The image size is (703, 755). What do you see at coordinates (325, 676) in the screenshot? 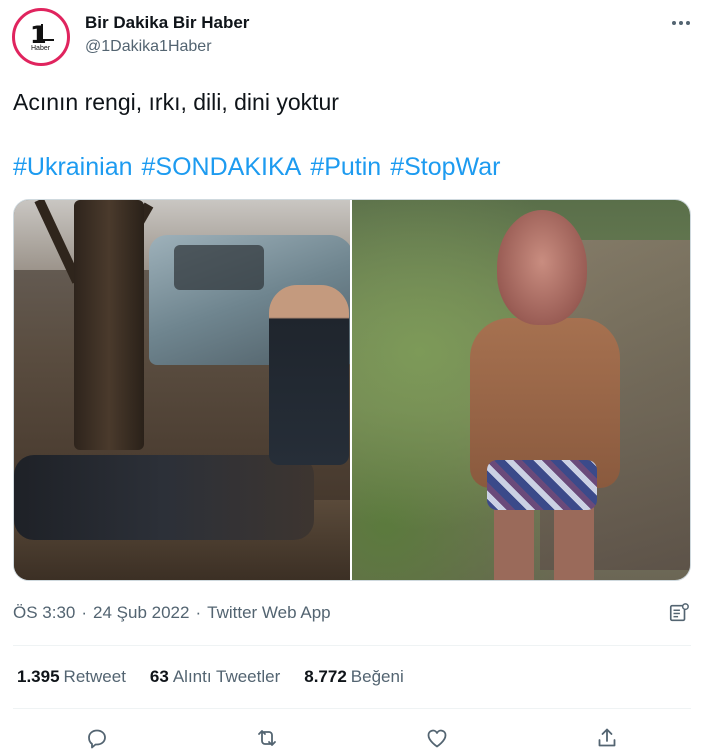
I see `likes-count: 8.772` at bounding box center [325, 676].